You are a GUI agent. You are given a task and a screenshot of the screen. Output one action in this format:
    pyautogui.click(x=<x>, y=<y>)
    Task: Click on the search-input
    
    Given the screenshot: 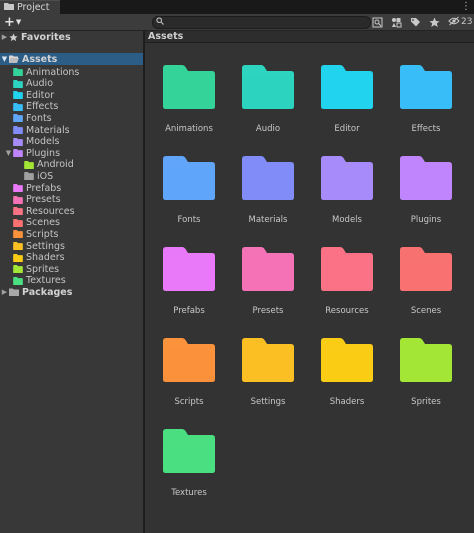 What is the action you would take?
    pyautogui.click(x=260, y=22)
    